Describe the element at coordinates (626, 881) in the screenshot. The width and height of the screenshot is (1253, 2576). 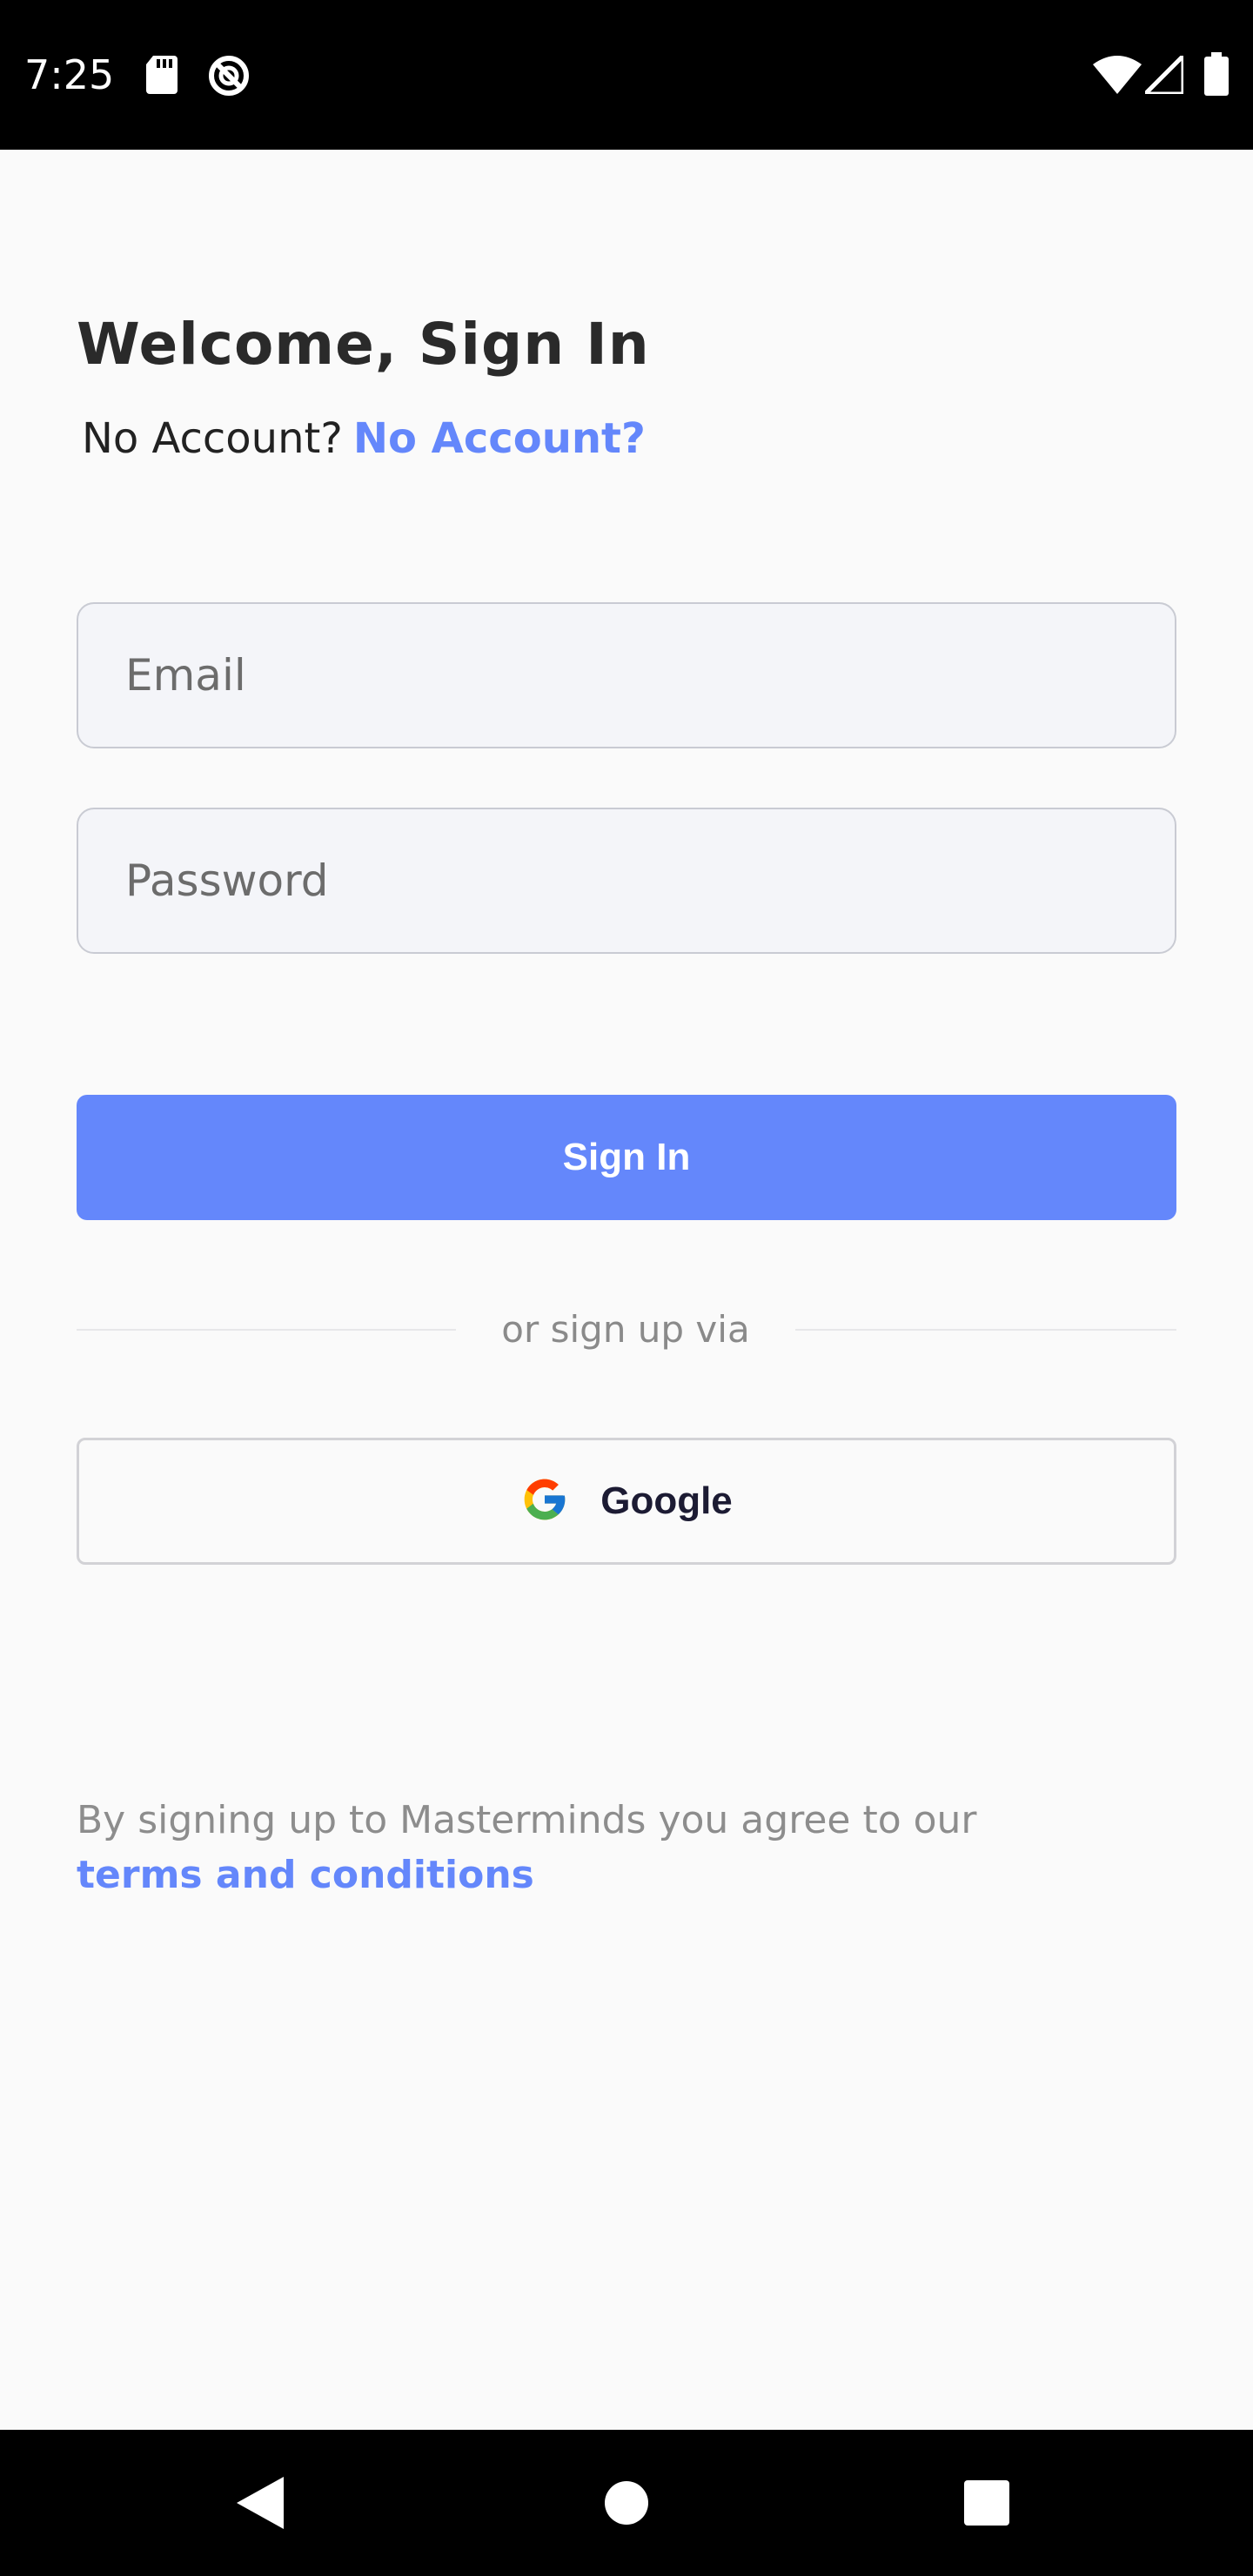
I see `password-field` at that location.